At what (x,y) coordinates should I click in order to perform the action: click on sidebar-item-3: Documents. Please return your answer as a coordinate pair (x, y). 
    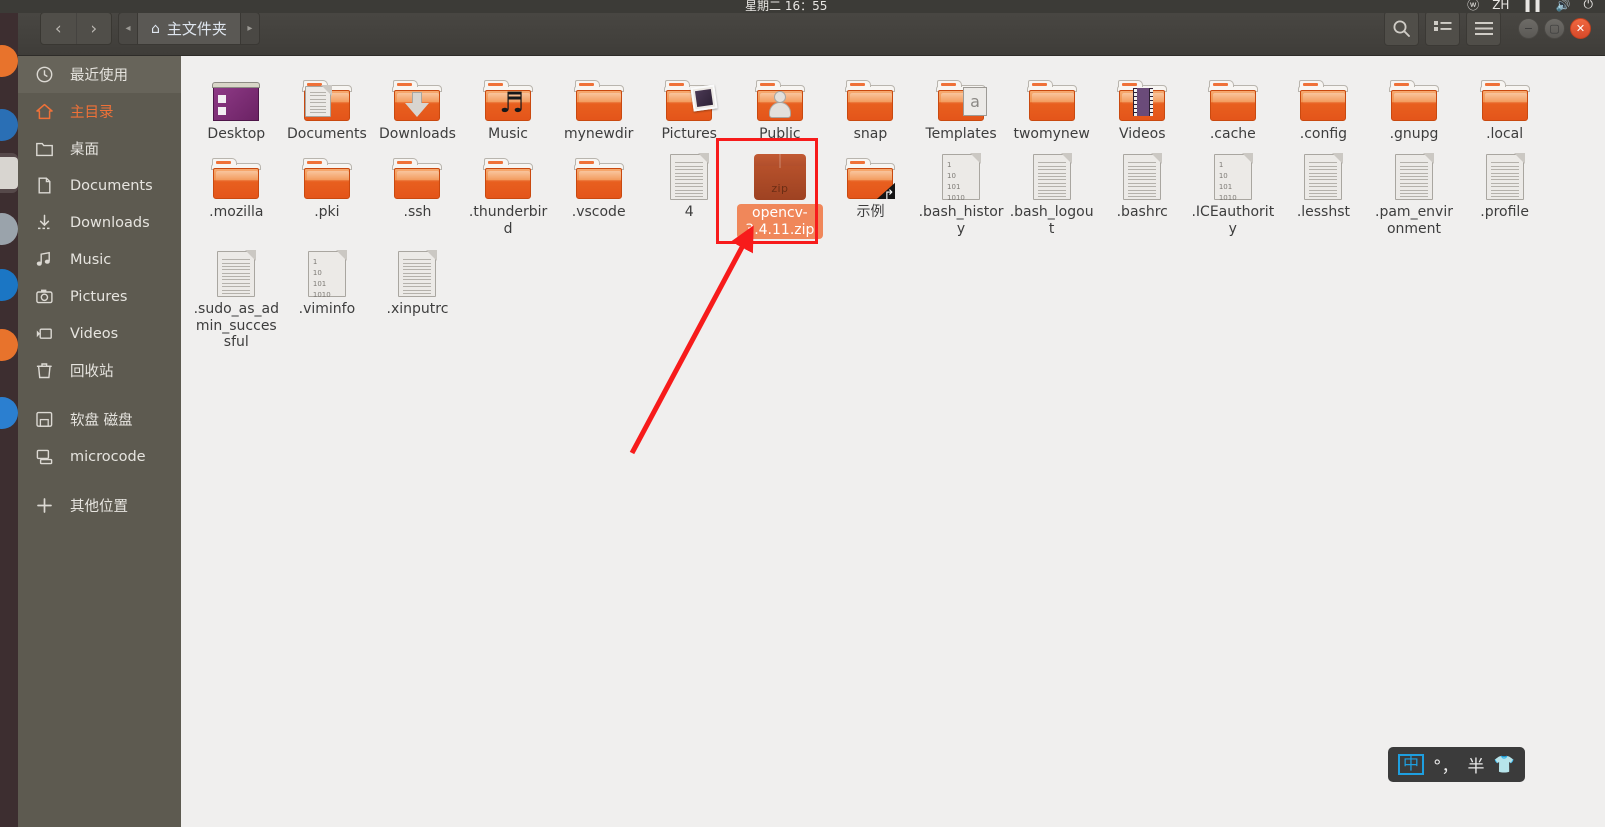
    Looking at the image, I should click on (99, 185).